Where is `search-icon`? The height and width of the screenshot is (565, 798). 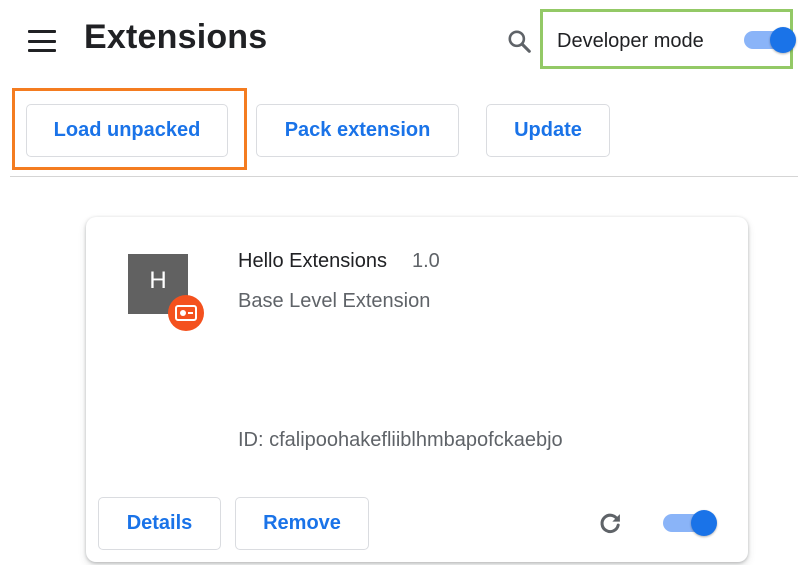
search-icon is located at coordinates (519, 41).